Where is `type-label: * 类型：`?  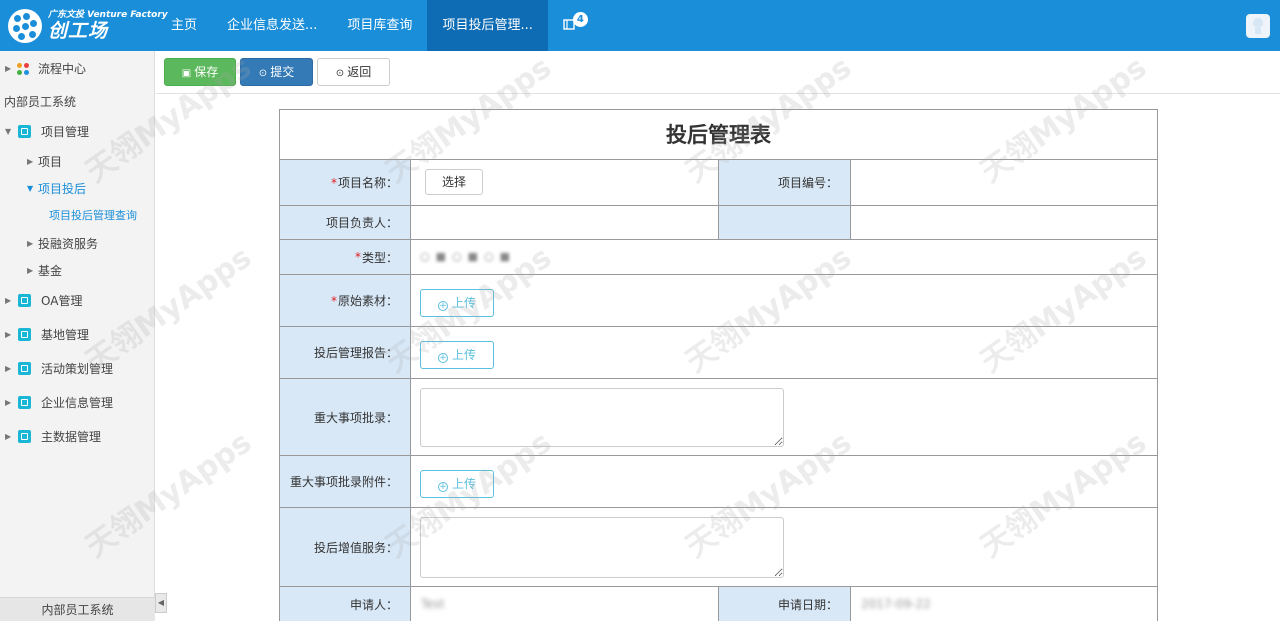
type-label: * 类型： is located at coordinates (345, 257).